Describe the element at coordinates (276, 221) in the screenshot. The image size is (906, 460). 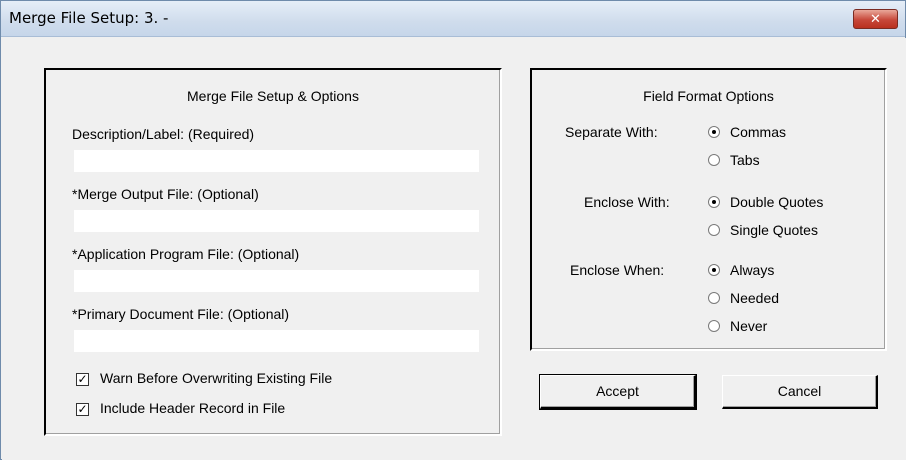
I see `output-file-input` at that location.